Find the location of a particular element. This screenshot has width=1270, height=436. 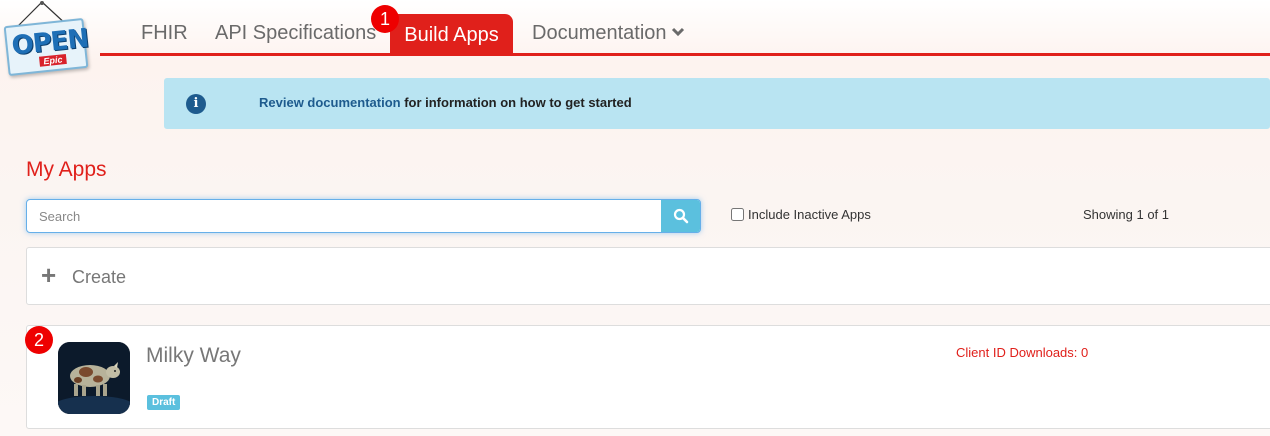

logo-sign: OPEN Epic is located at coordinates (46, 47).